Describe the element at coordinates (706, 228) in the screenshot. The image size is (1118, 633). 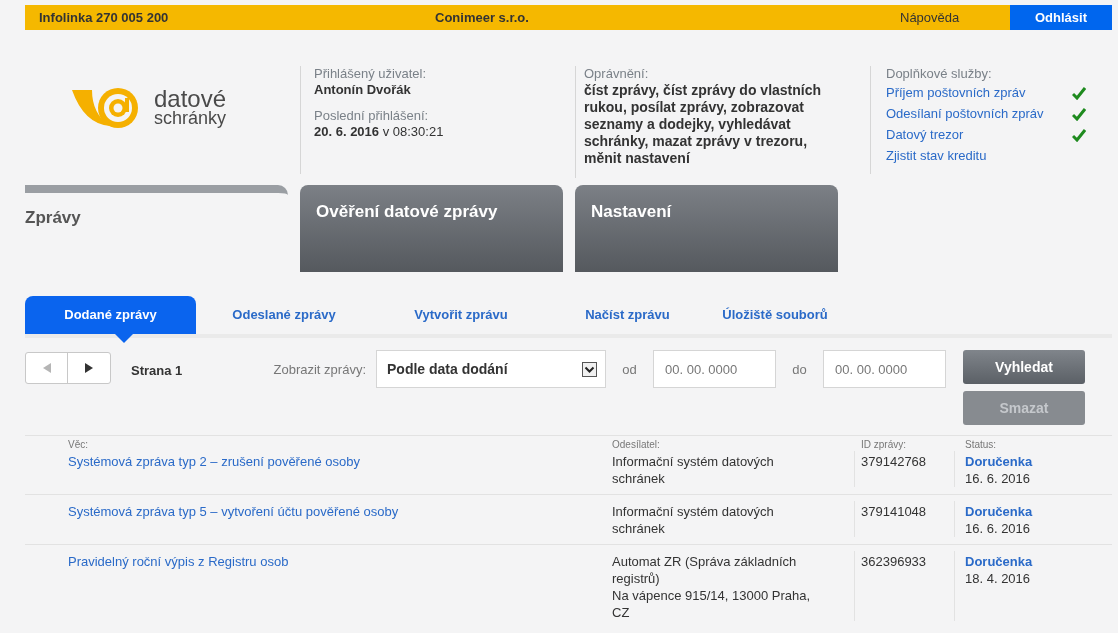
I see `main-tab: Nastavení` at that location.